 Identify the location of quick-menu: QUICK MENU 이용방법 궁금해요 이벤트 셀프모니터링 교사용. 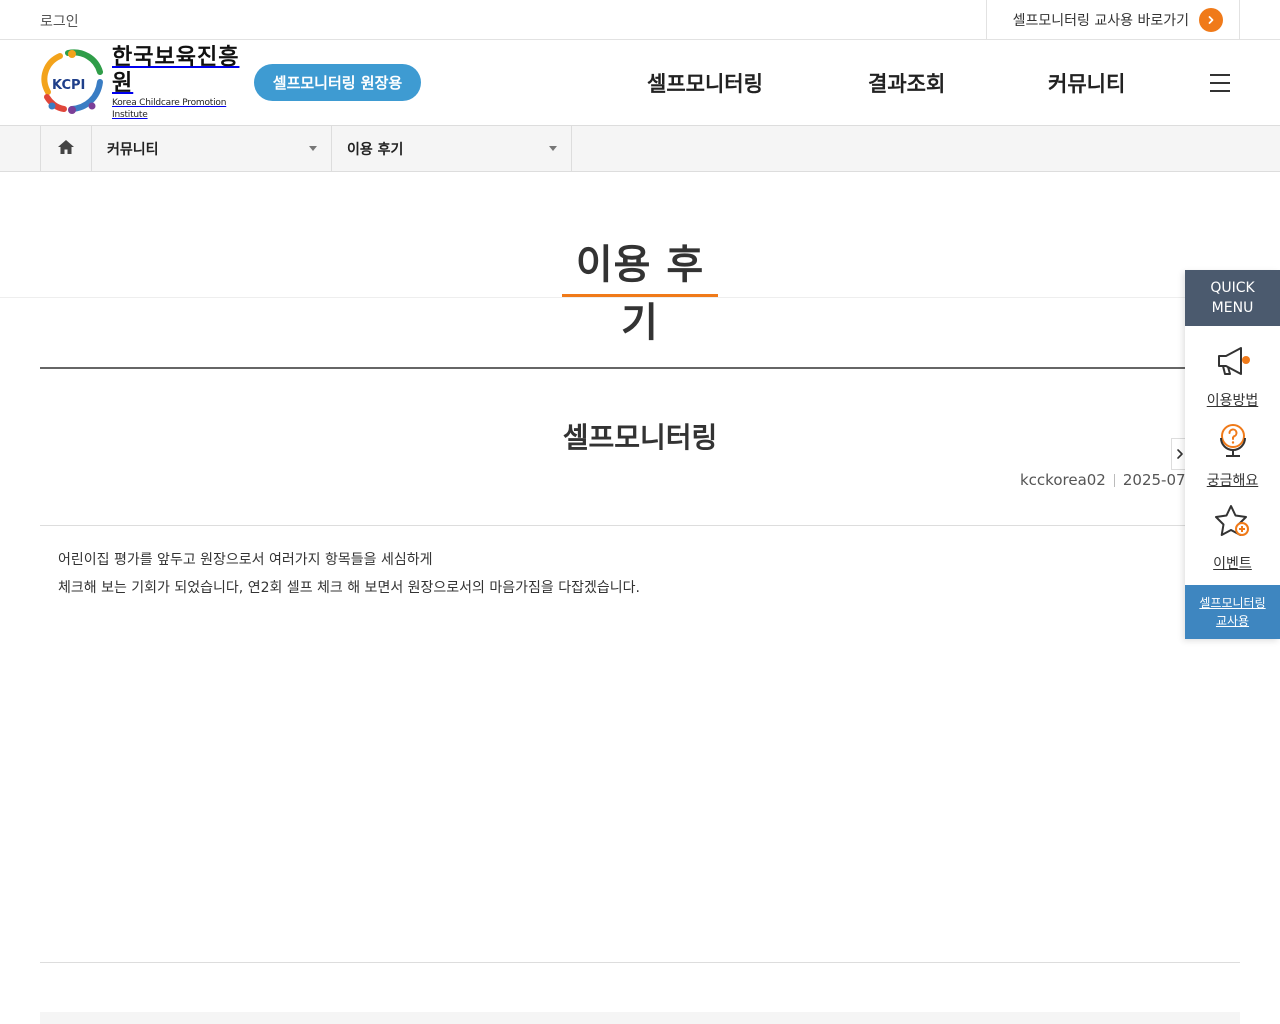
(1232, 454).